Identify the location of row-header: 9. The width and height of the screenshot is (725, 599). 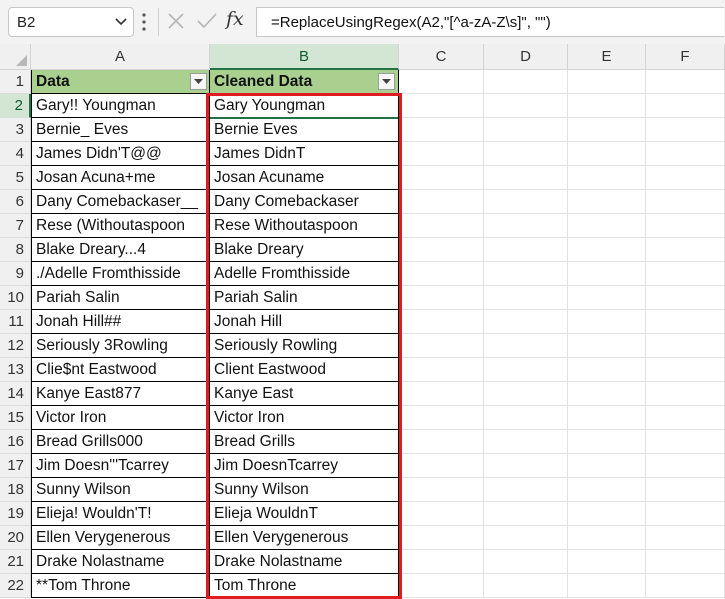
(15, 274).